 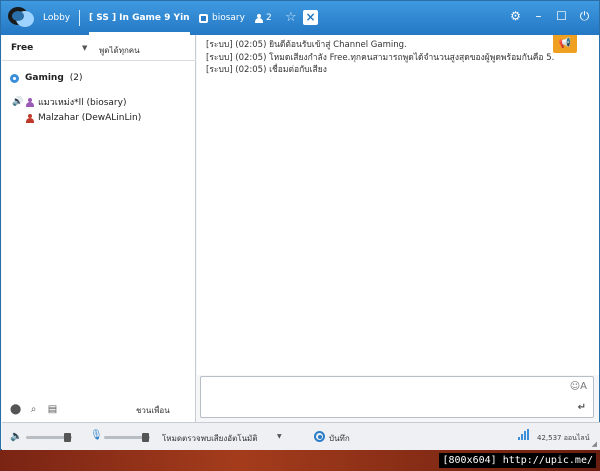 What do you see at coordinates (517, 460) in the screenshot?
I see `footer-caption: [800x604] http://upic.me/` at bounding box center [517, 460].